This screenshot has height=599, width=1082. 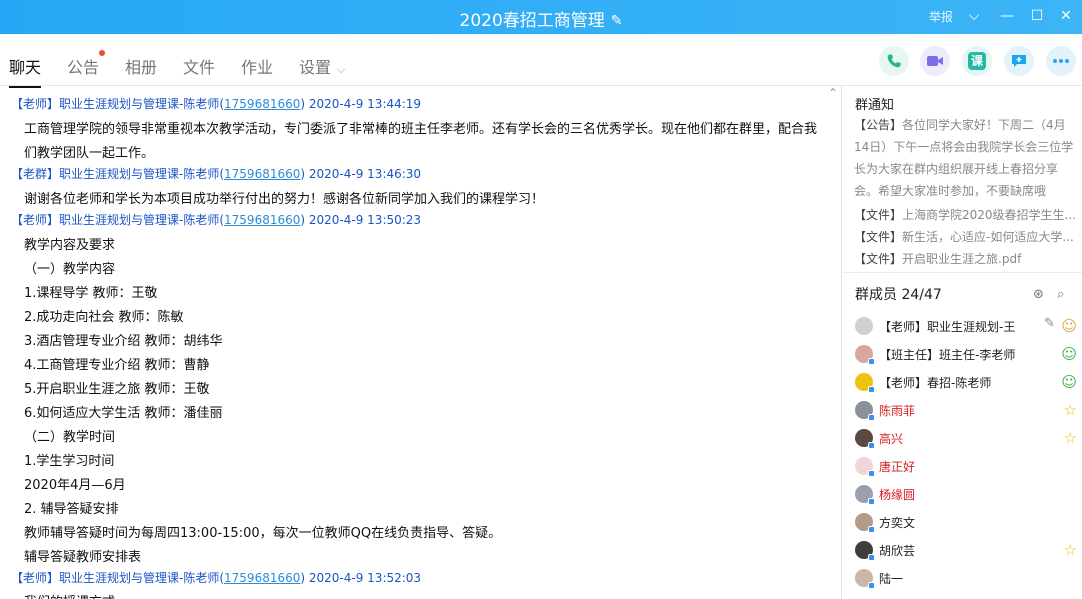 I want to click on screen-share-button, so click(x=1019, y=61).